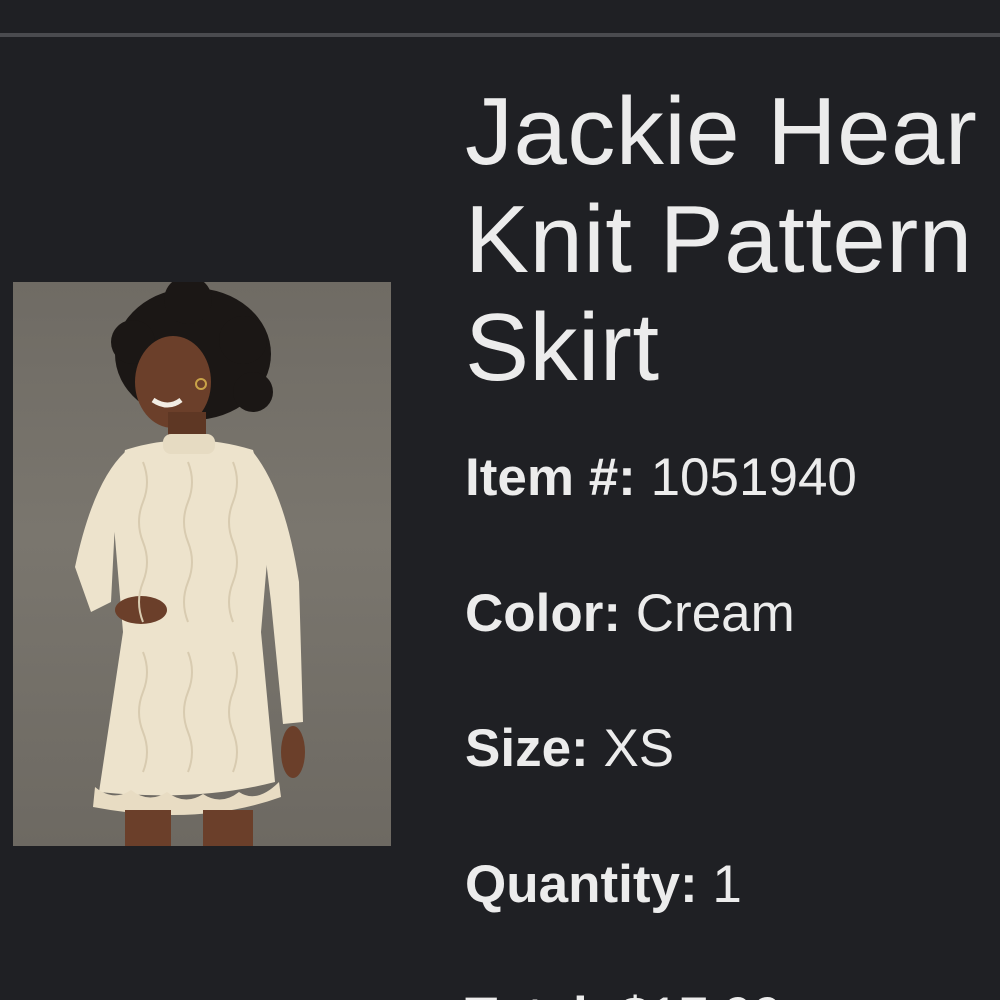 The image size is (1000, 1000). I want to click on quantity-label: Quantity:, so click(581, 884).